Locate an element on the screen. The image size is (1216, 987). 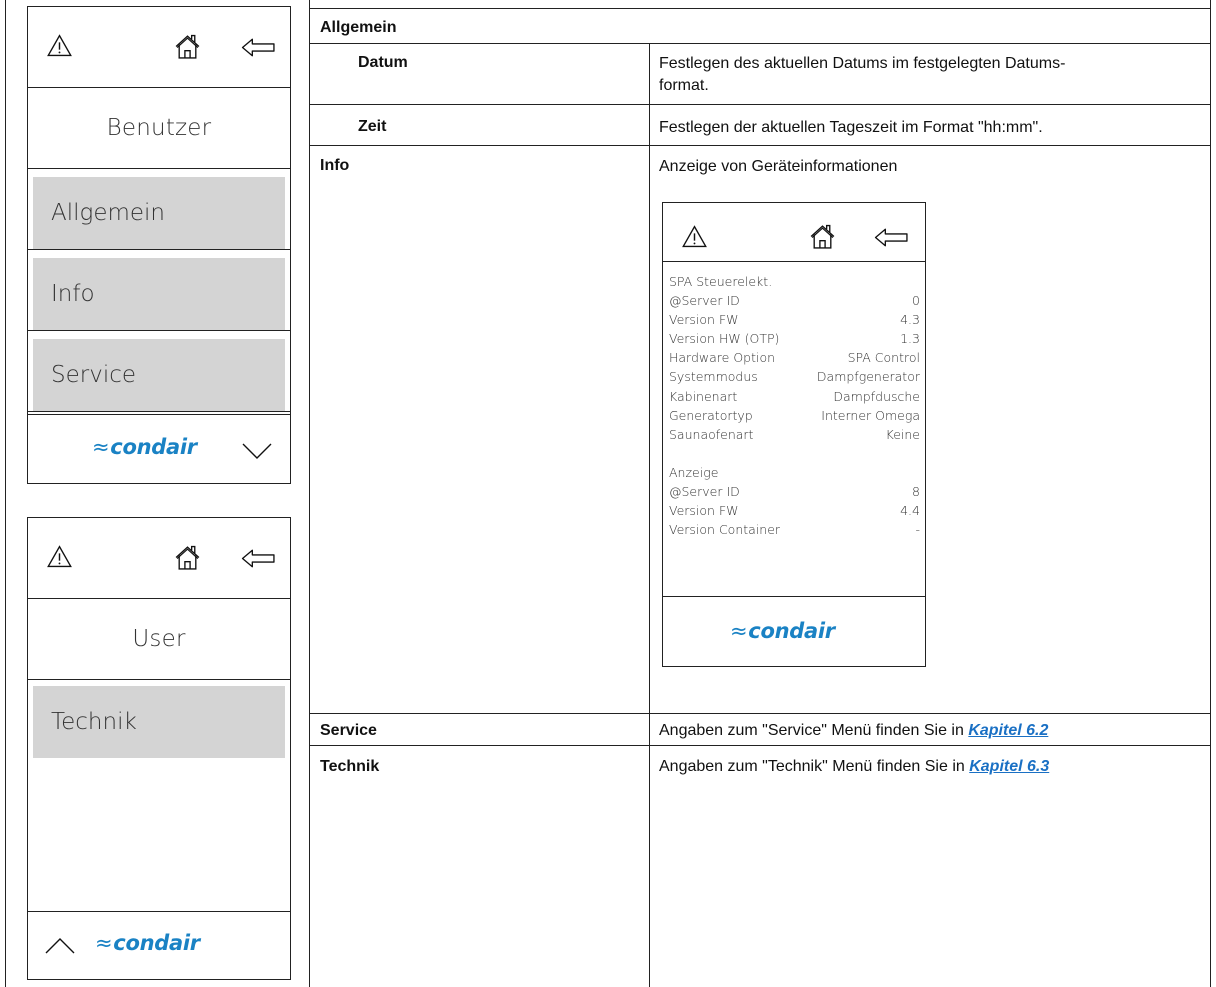
menu-item-info: Info is located at coordinates (159, 294).